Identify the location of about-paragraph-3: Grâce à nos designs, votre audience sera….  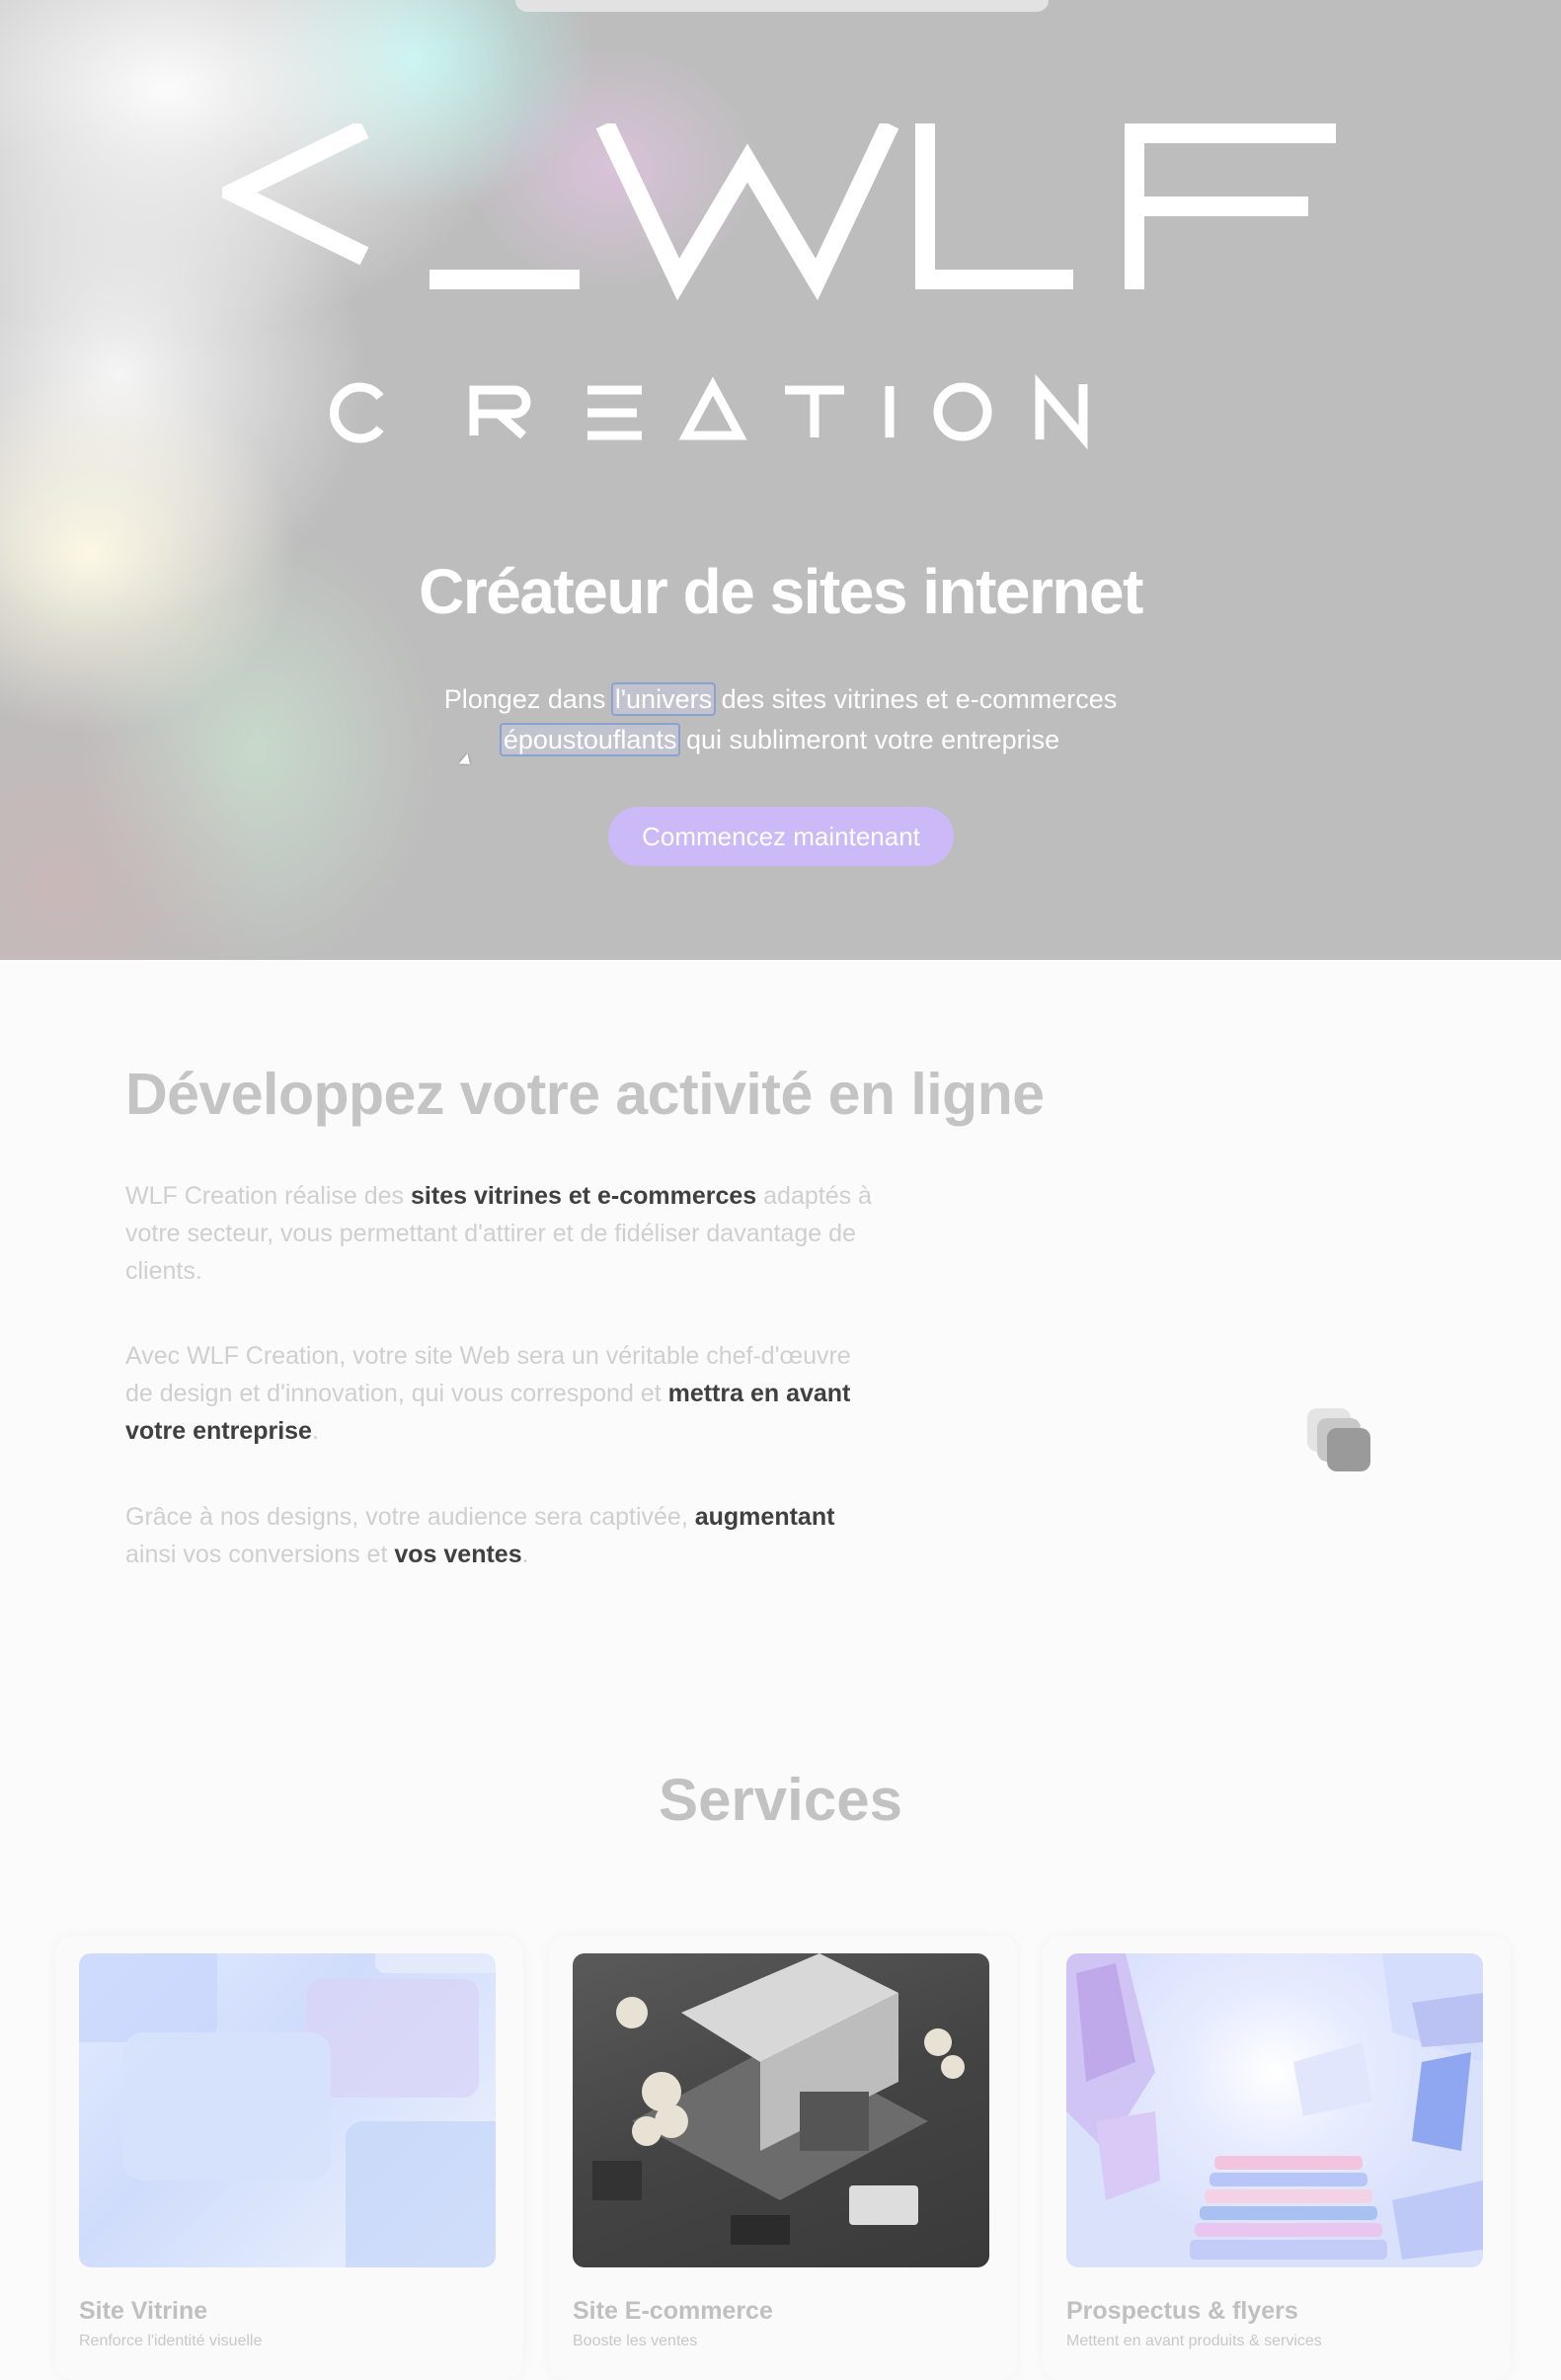
(500, 1535).